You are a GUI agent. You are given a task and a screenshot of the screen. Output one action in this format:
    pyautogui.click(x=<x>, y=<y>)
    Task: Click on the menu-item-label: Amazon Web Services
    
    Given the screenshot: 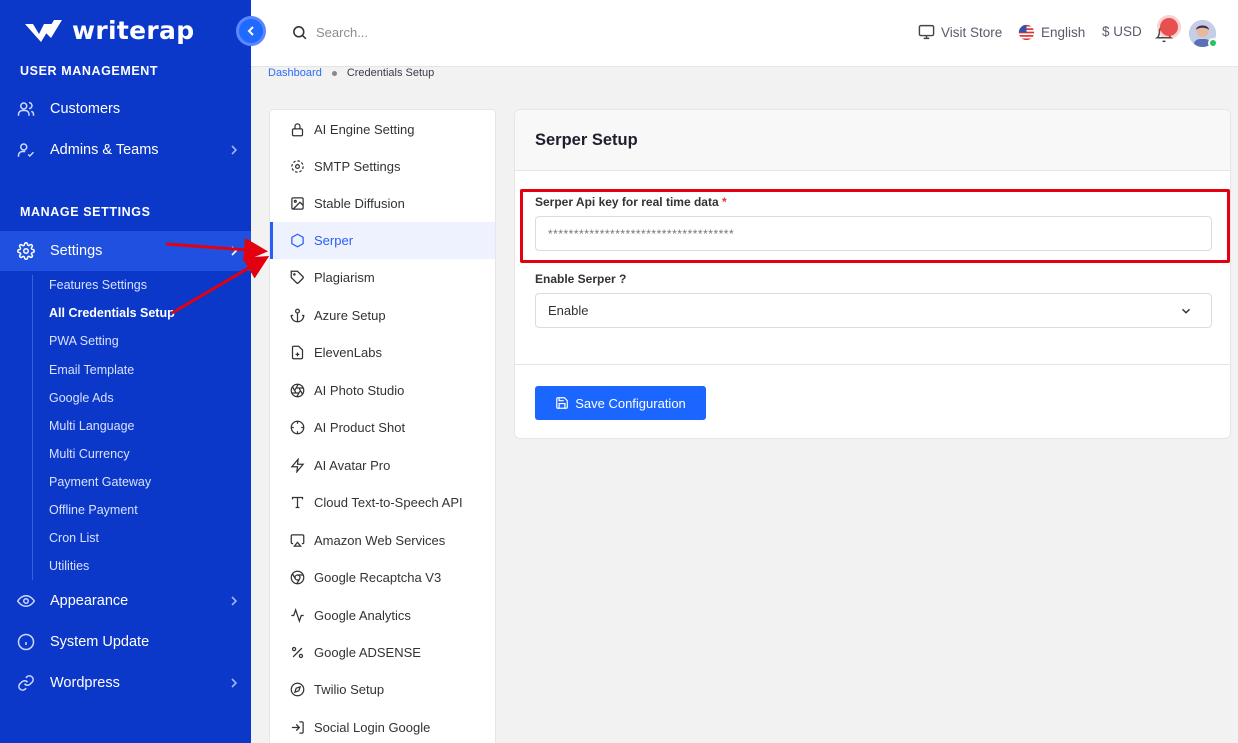 What is the action you would take?
    pyautogui.click(x=380, y=540)
    